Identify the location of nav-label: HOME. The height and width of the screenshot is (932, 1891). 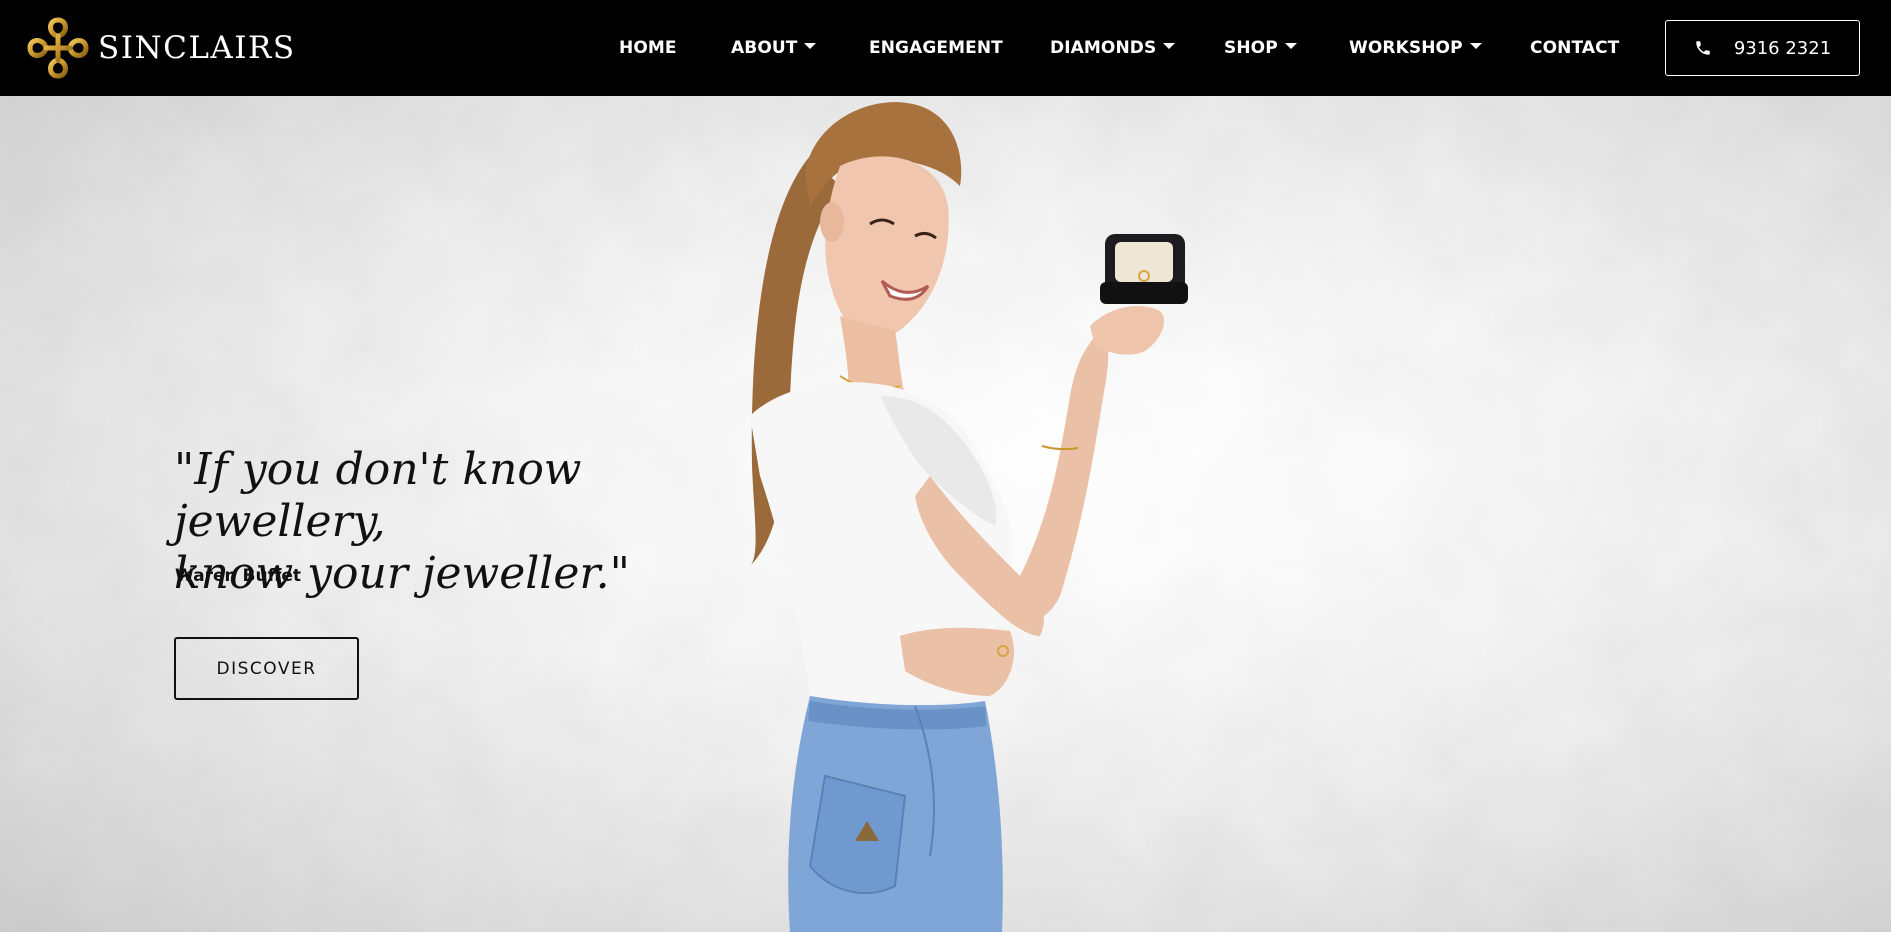
(648, 48).